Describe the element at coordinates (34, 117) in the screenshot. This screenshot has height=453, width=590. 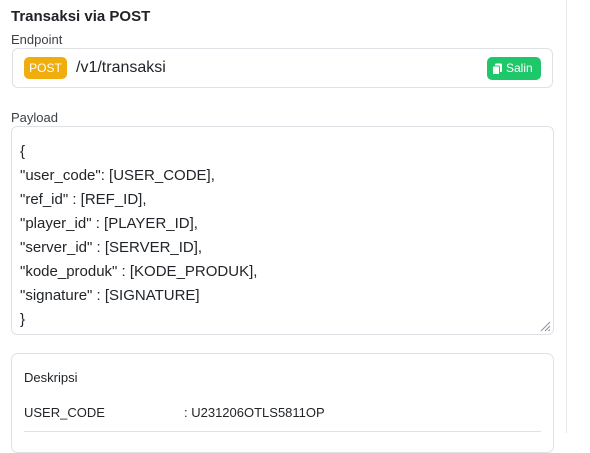
I see `payload-label: Payload` at that location.